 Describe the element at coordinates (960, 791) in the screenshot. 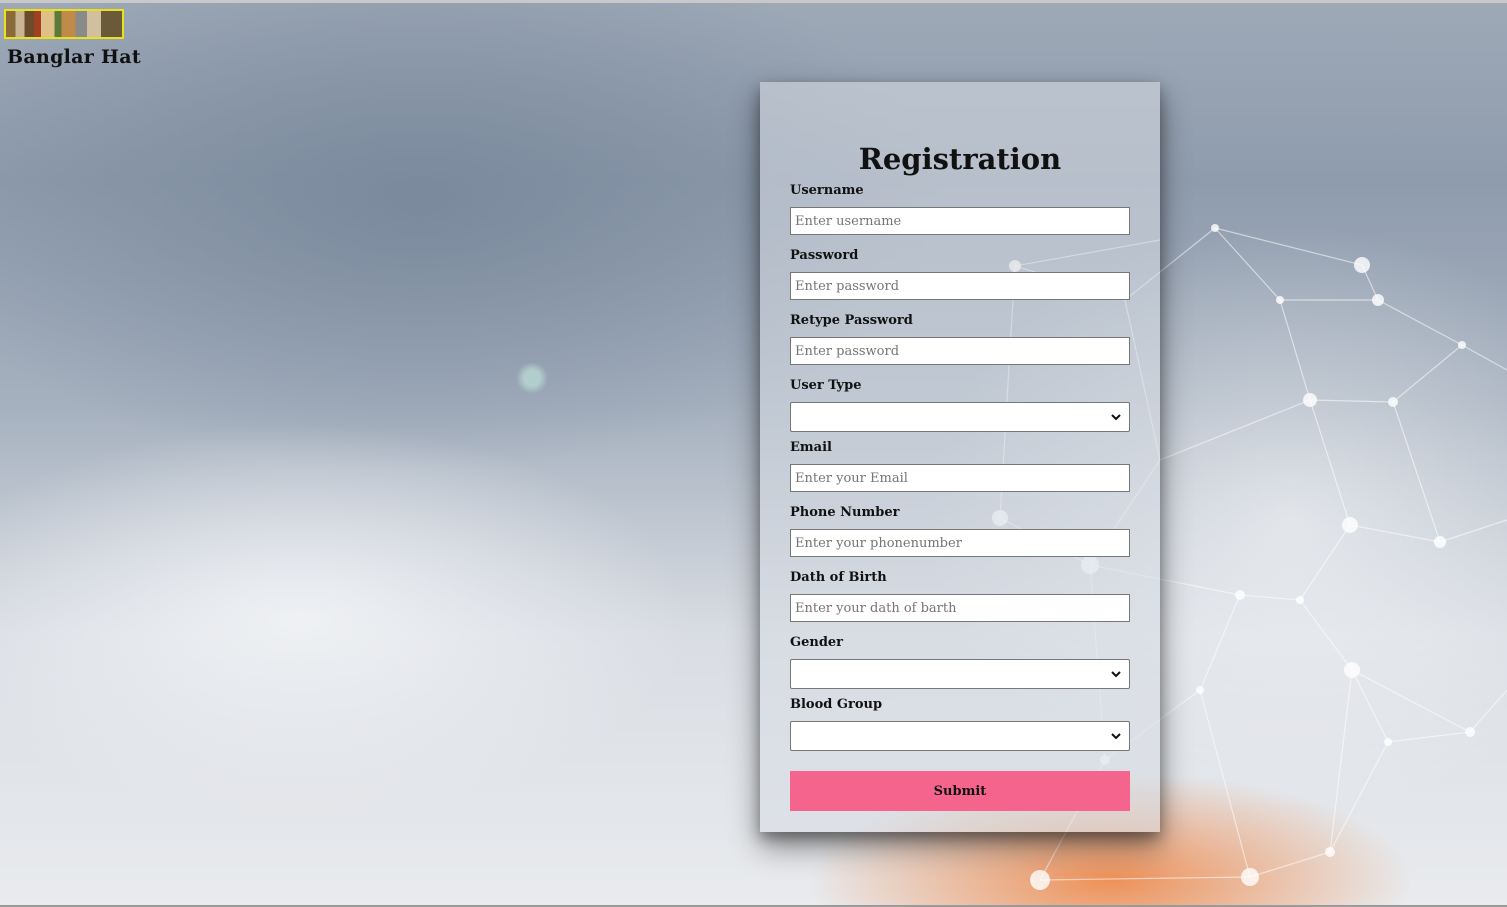

I see `submit-button: Submit` at that location.